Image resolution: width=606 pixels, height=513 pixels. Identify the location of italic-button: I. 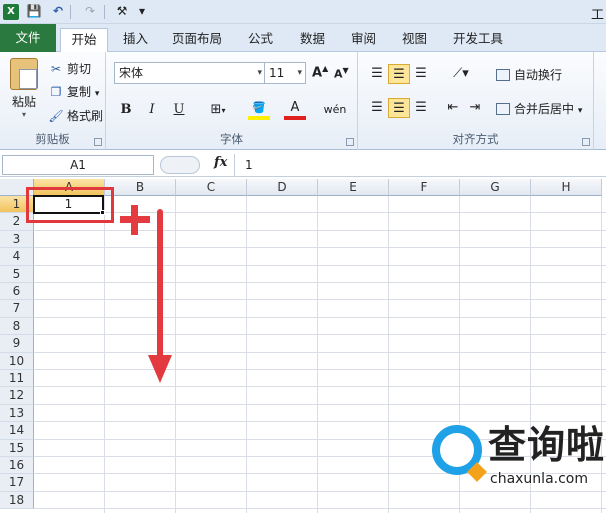
(152, 110).